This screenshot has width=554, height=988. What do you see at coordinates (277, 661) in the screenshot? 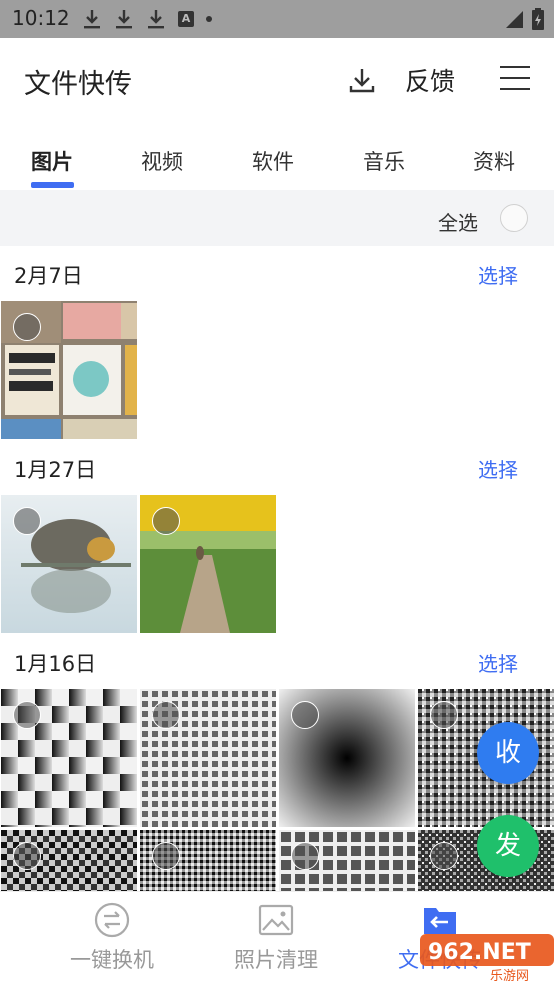
I see `date-group-header: 1月16日 选择` at bounding box center [277, 661].